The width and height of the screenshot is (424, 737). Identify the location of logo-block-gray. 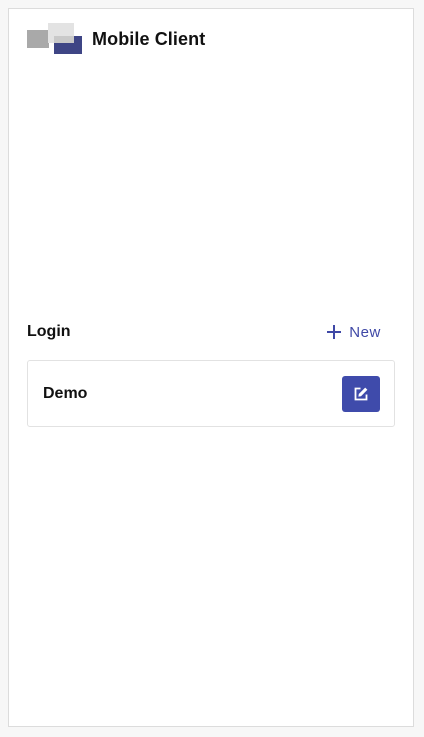
(38, 39).